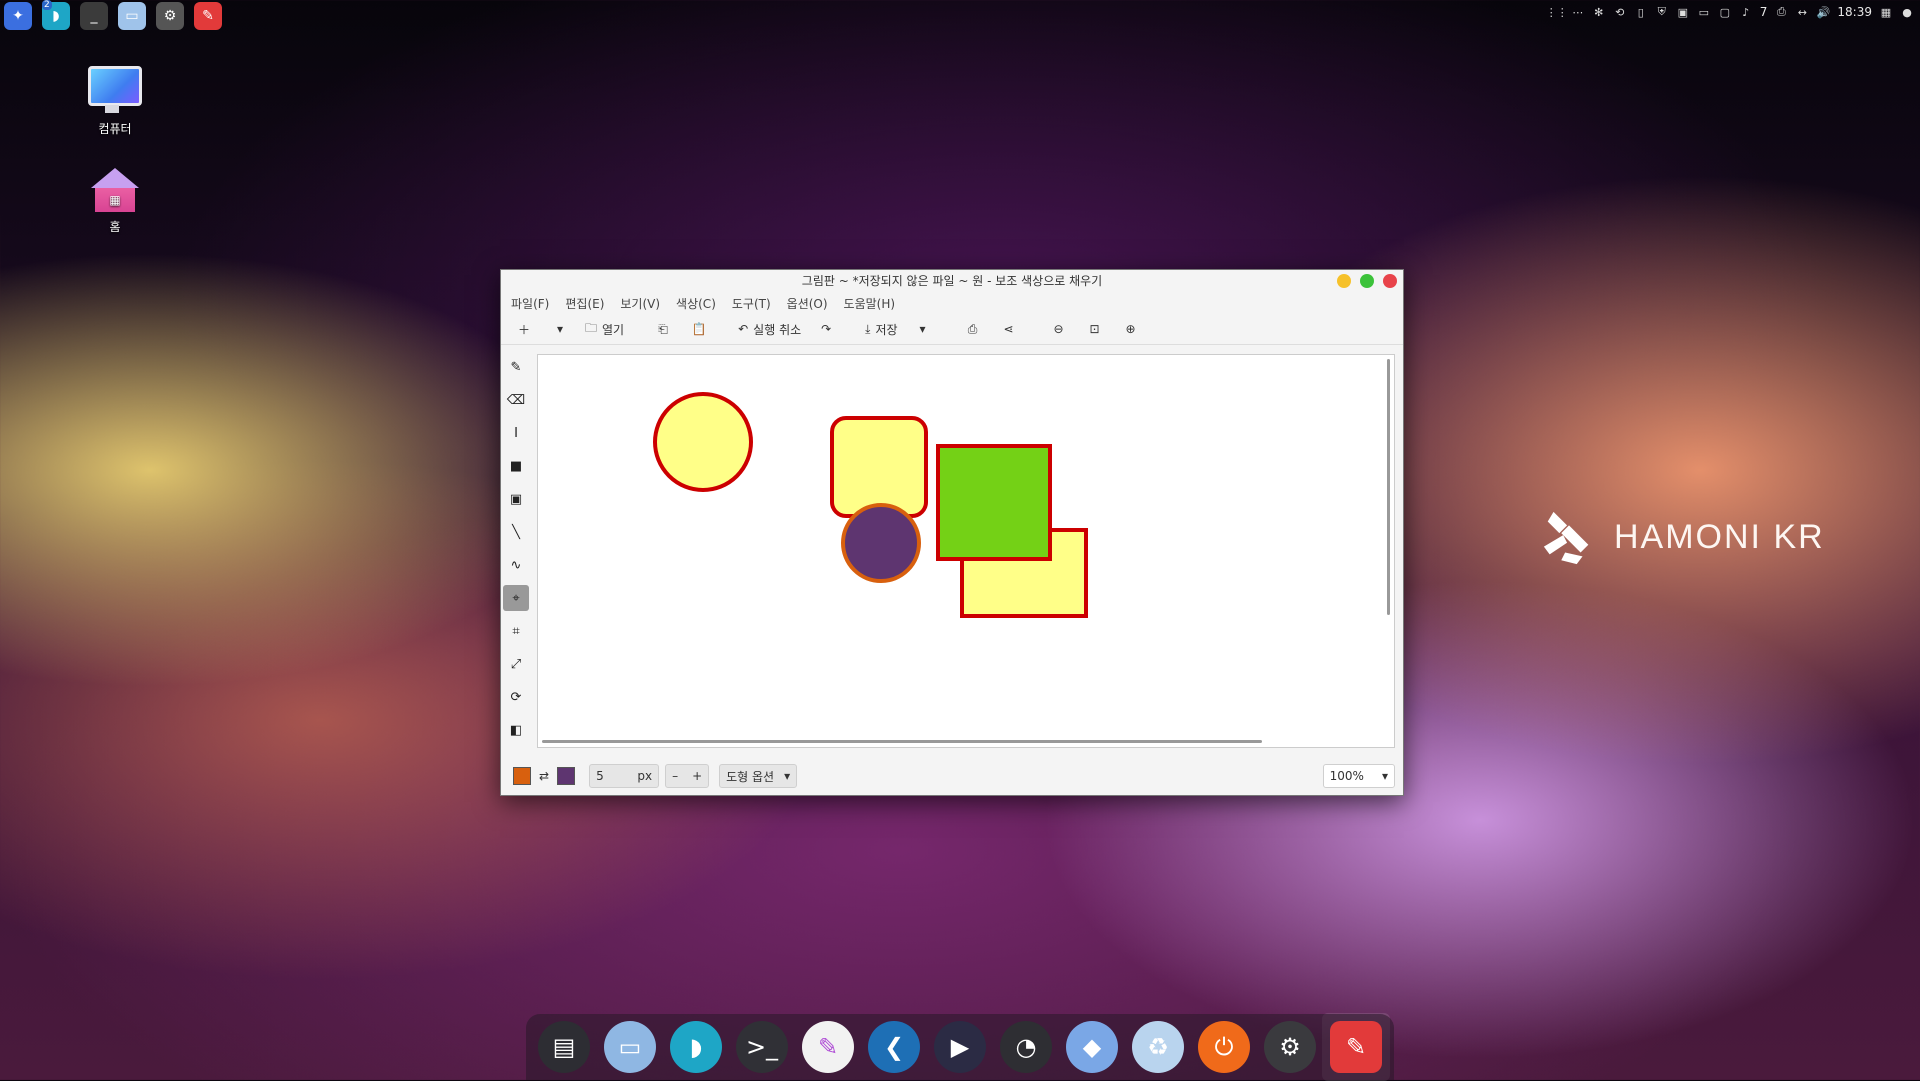 Image resolution: width=1920 pixels, height=1081 pixels. I want to click on window-titlebar: 그림판 ~ *저장되지 않은 파일 ~ 원 - 보조 색상으로 채우기, so click(952, 281).